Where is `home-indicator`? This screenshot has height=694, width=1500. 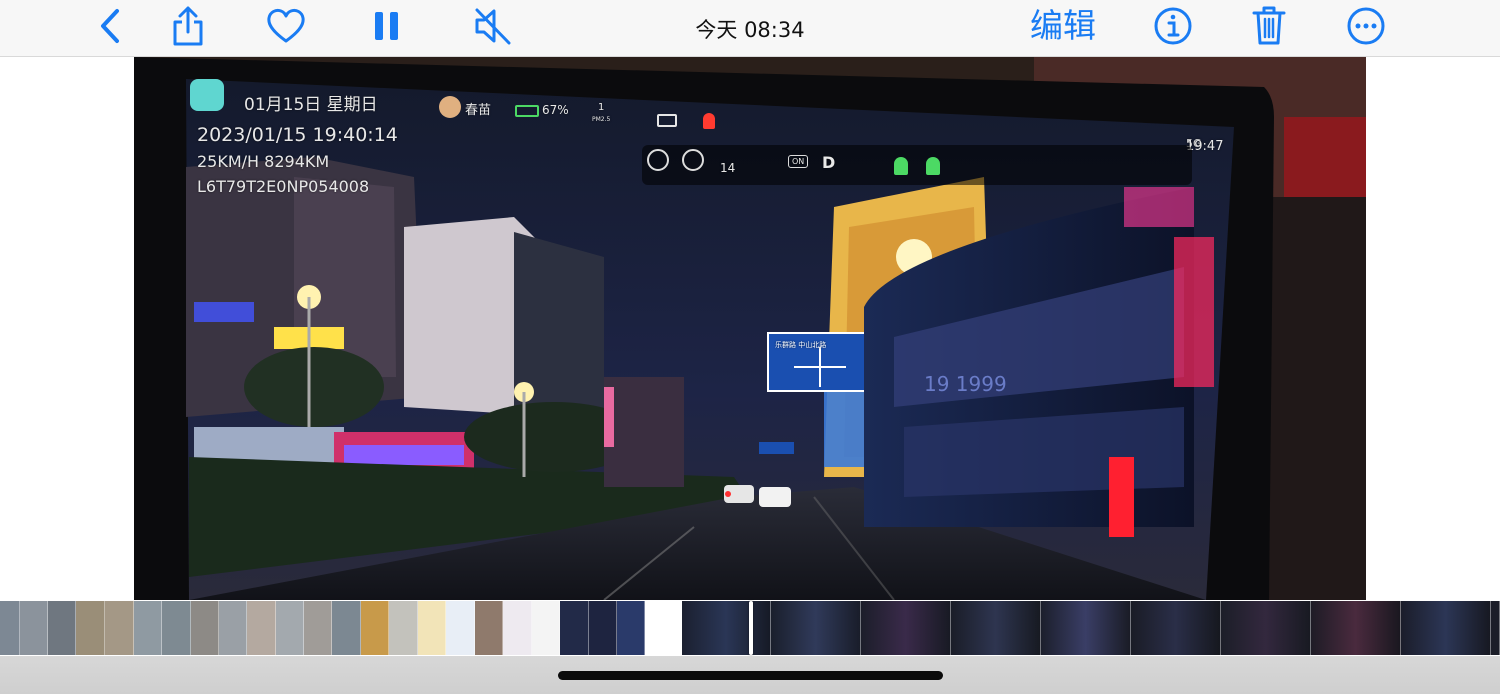
home-indicator is located at coordinates (750, 675).